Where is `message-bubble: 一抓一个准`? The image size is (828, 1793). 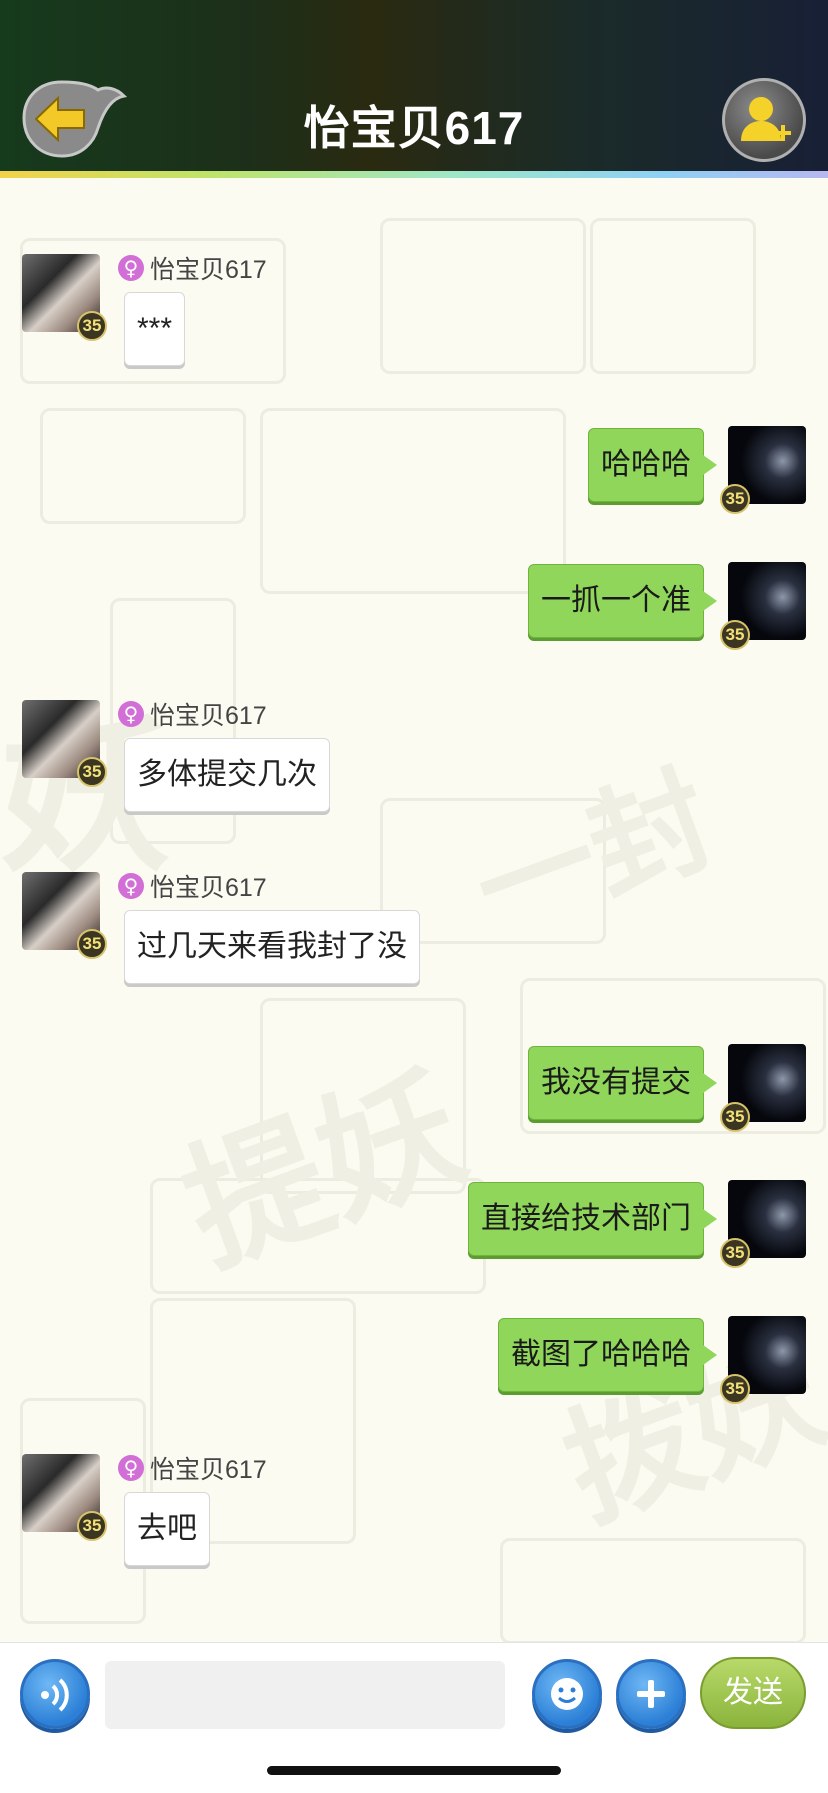
message-bubble: 一抓一个准 is located at coordinates (622, 601).